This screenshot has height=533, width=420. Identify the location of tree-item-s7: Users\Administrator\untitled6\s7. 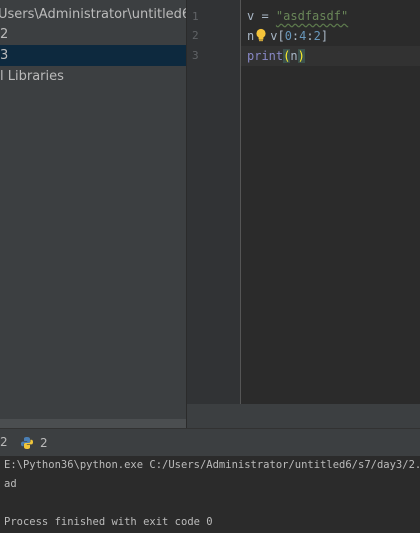
(93, 14).